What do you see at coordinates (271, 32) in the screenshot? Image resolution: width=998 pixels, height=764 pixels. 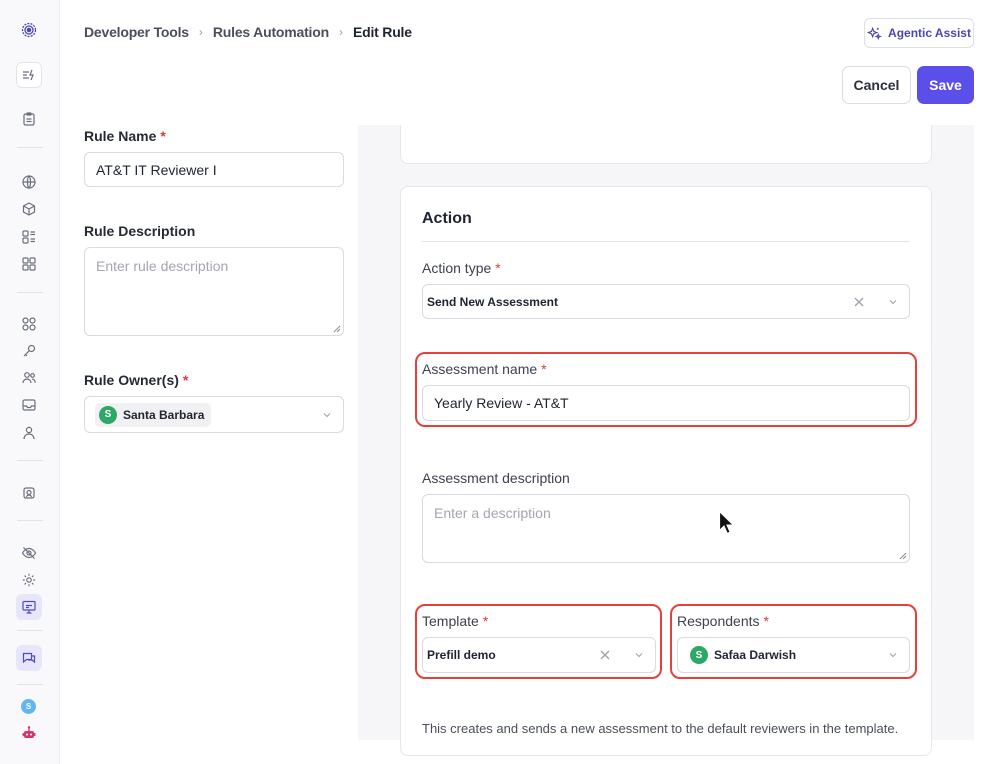 I see `breadcrumb-rules-automation: Rules Automation` at bounding box center [271, 32].